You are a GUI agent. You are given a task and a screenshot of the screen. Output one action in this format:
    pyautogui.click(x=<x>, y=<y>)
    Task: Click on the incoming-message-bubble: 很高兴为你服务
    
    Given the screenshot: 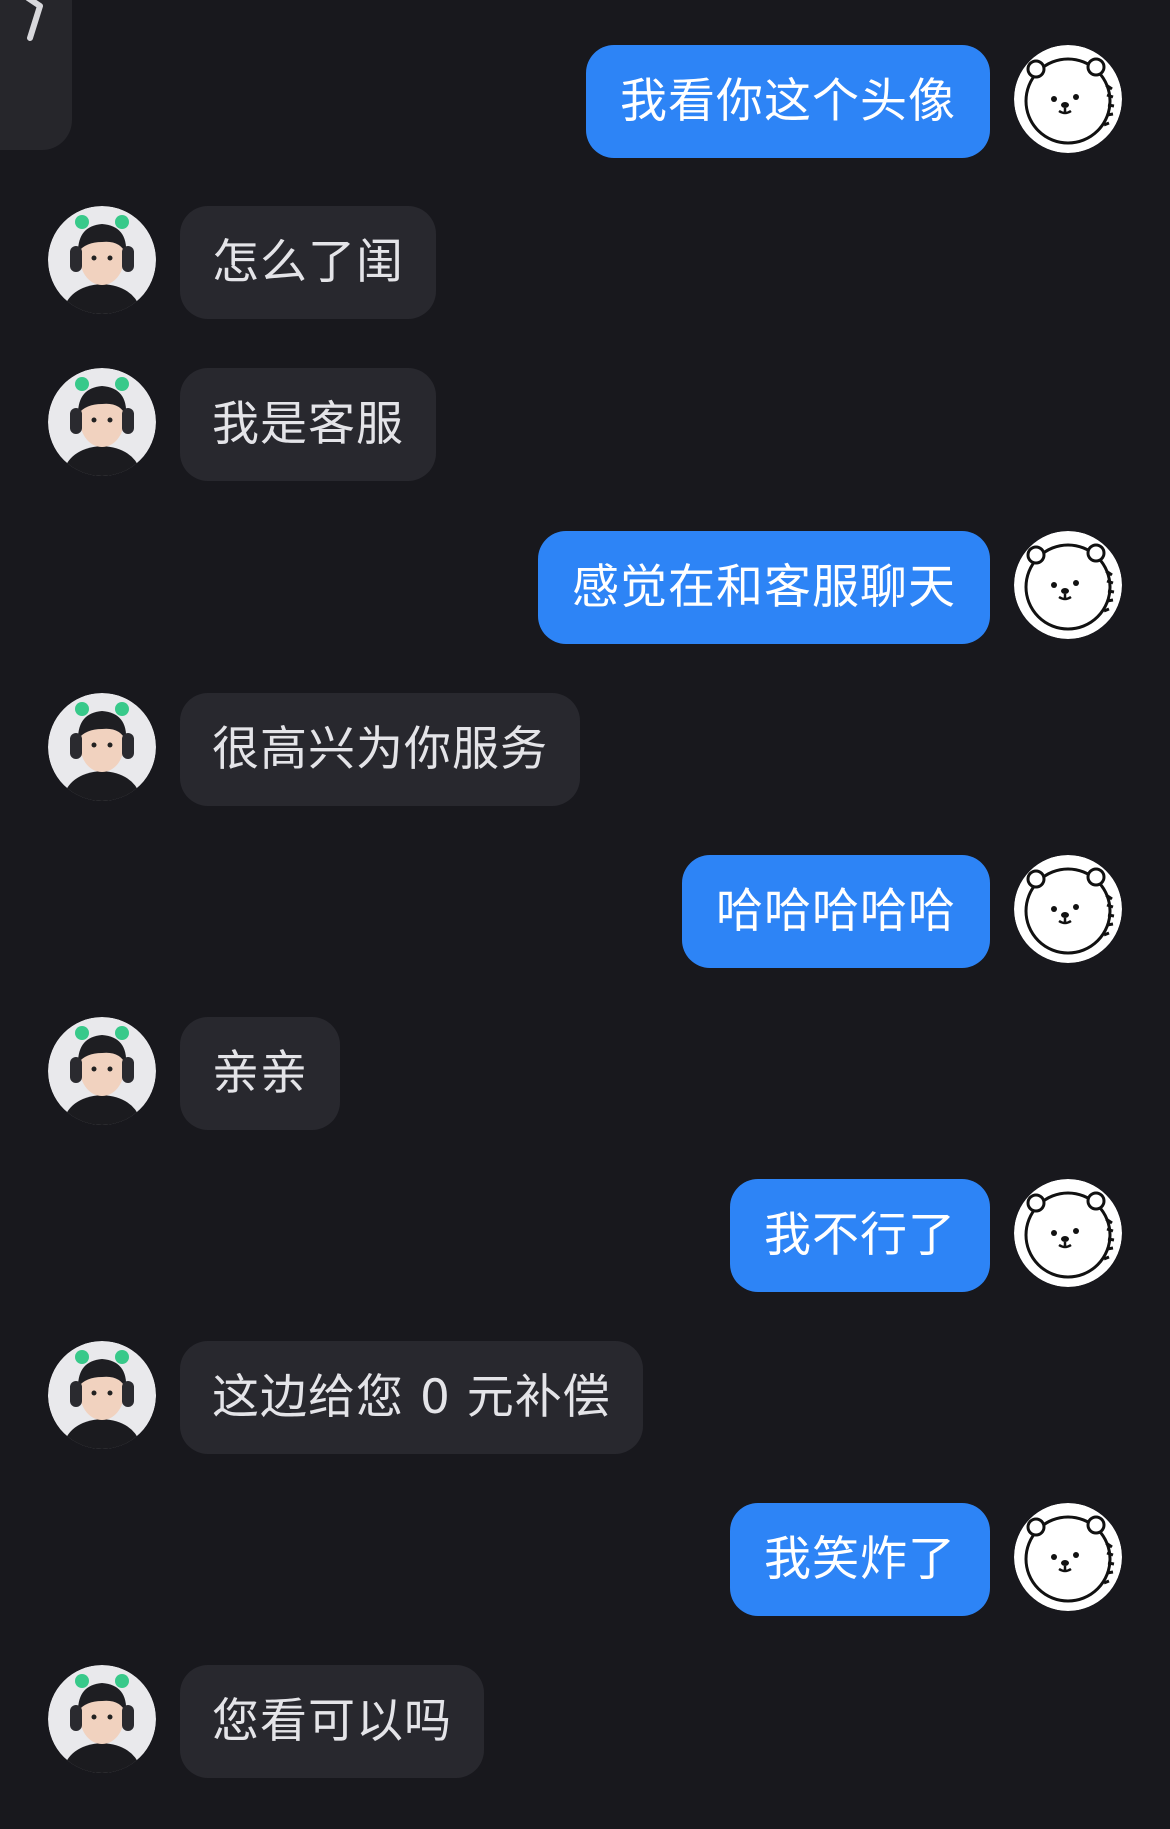 What is the action you would take?
    pyautogui.click(x=380, y=749)
    